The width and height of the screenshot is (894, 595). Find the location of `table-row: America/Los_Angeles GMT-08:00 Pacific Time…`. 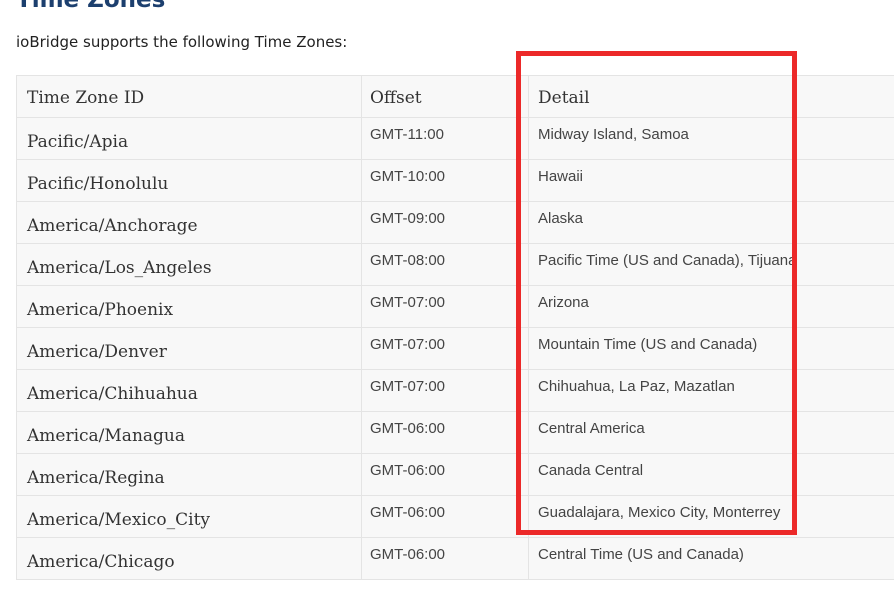

table-row: America/Los_Angeles GMT-08:00 Pacific Time… is located at coordinates (455, 264).